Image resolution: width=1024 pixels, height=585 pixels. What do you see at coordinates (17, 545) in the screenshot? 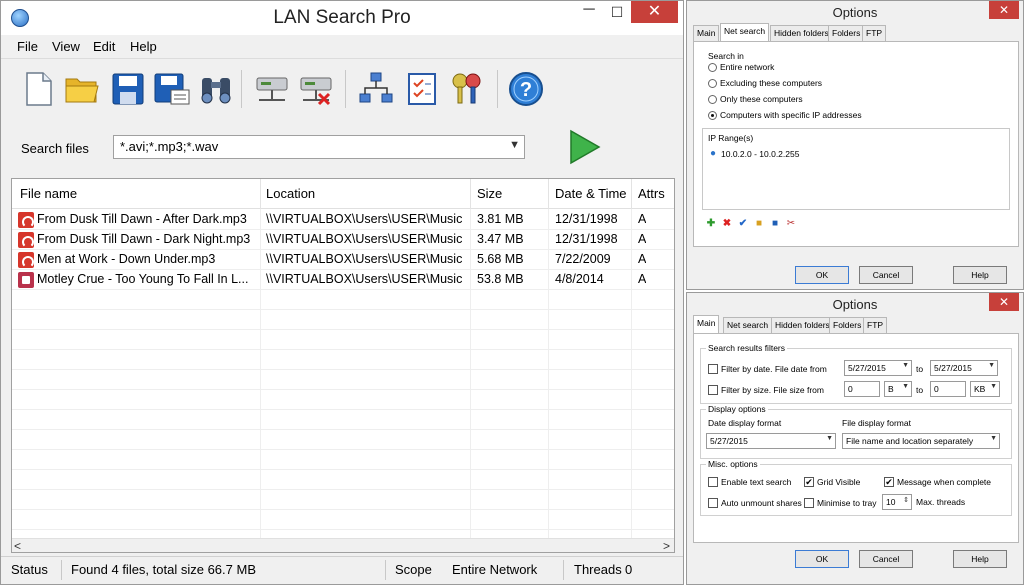
I see `scroll-left-icon: <` at bounding box center [17, 545].